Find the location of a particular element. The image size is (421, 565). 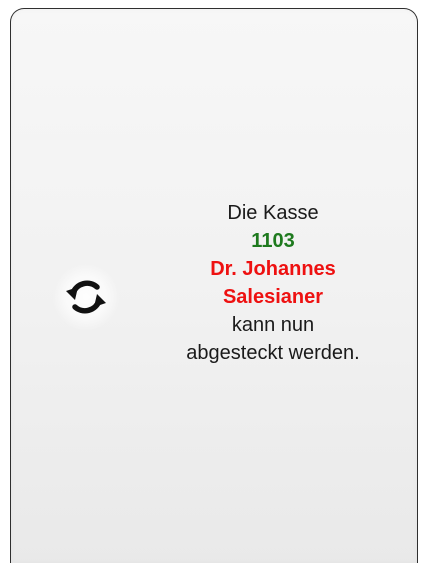

message-line-action: kann nun is located at coordinates (273, 325).